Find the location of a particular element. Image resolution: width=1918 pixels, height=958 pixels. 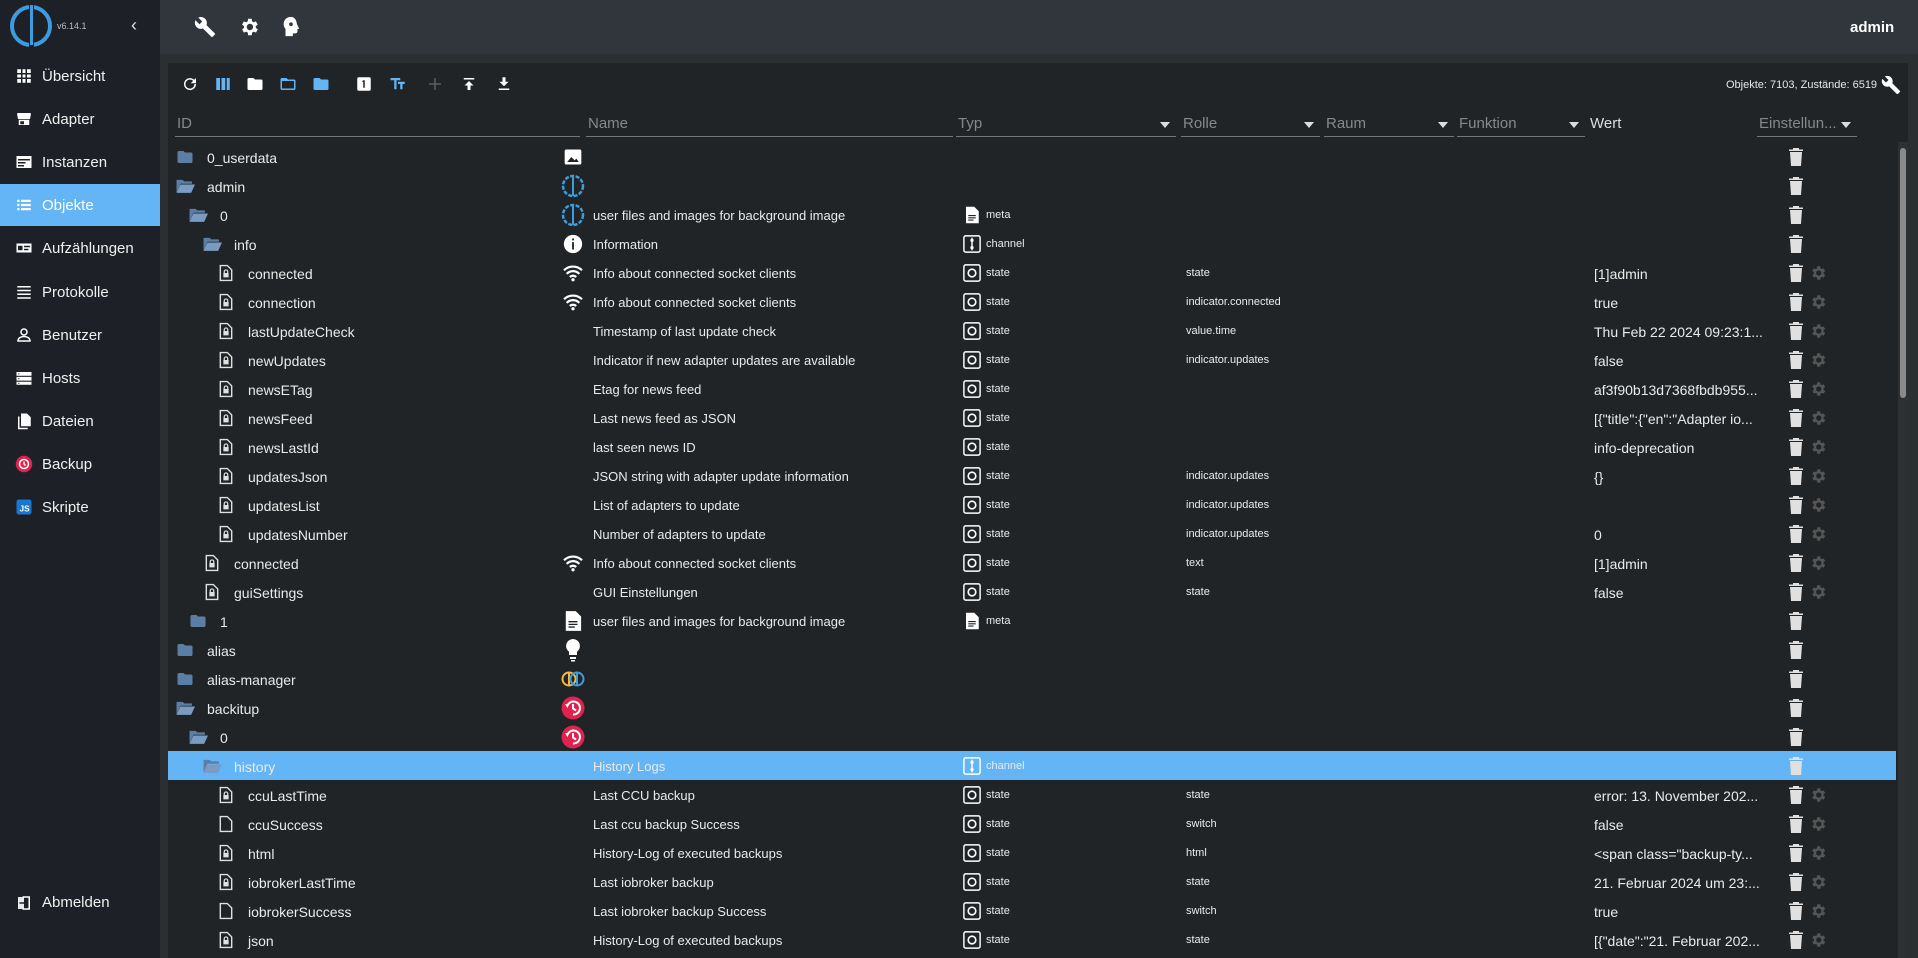

sidebar-item-objekte: Objekte is located at coordinates (80, 205).